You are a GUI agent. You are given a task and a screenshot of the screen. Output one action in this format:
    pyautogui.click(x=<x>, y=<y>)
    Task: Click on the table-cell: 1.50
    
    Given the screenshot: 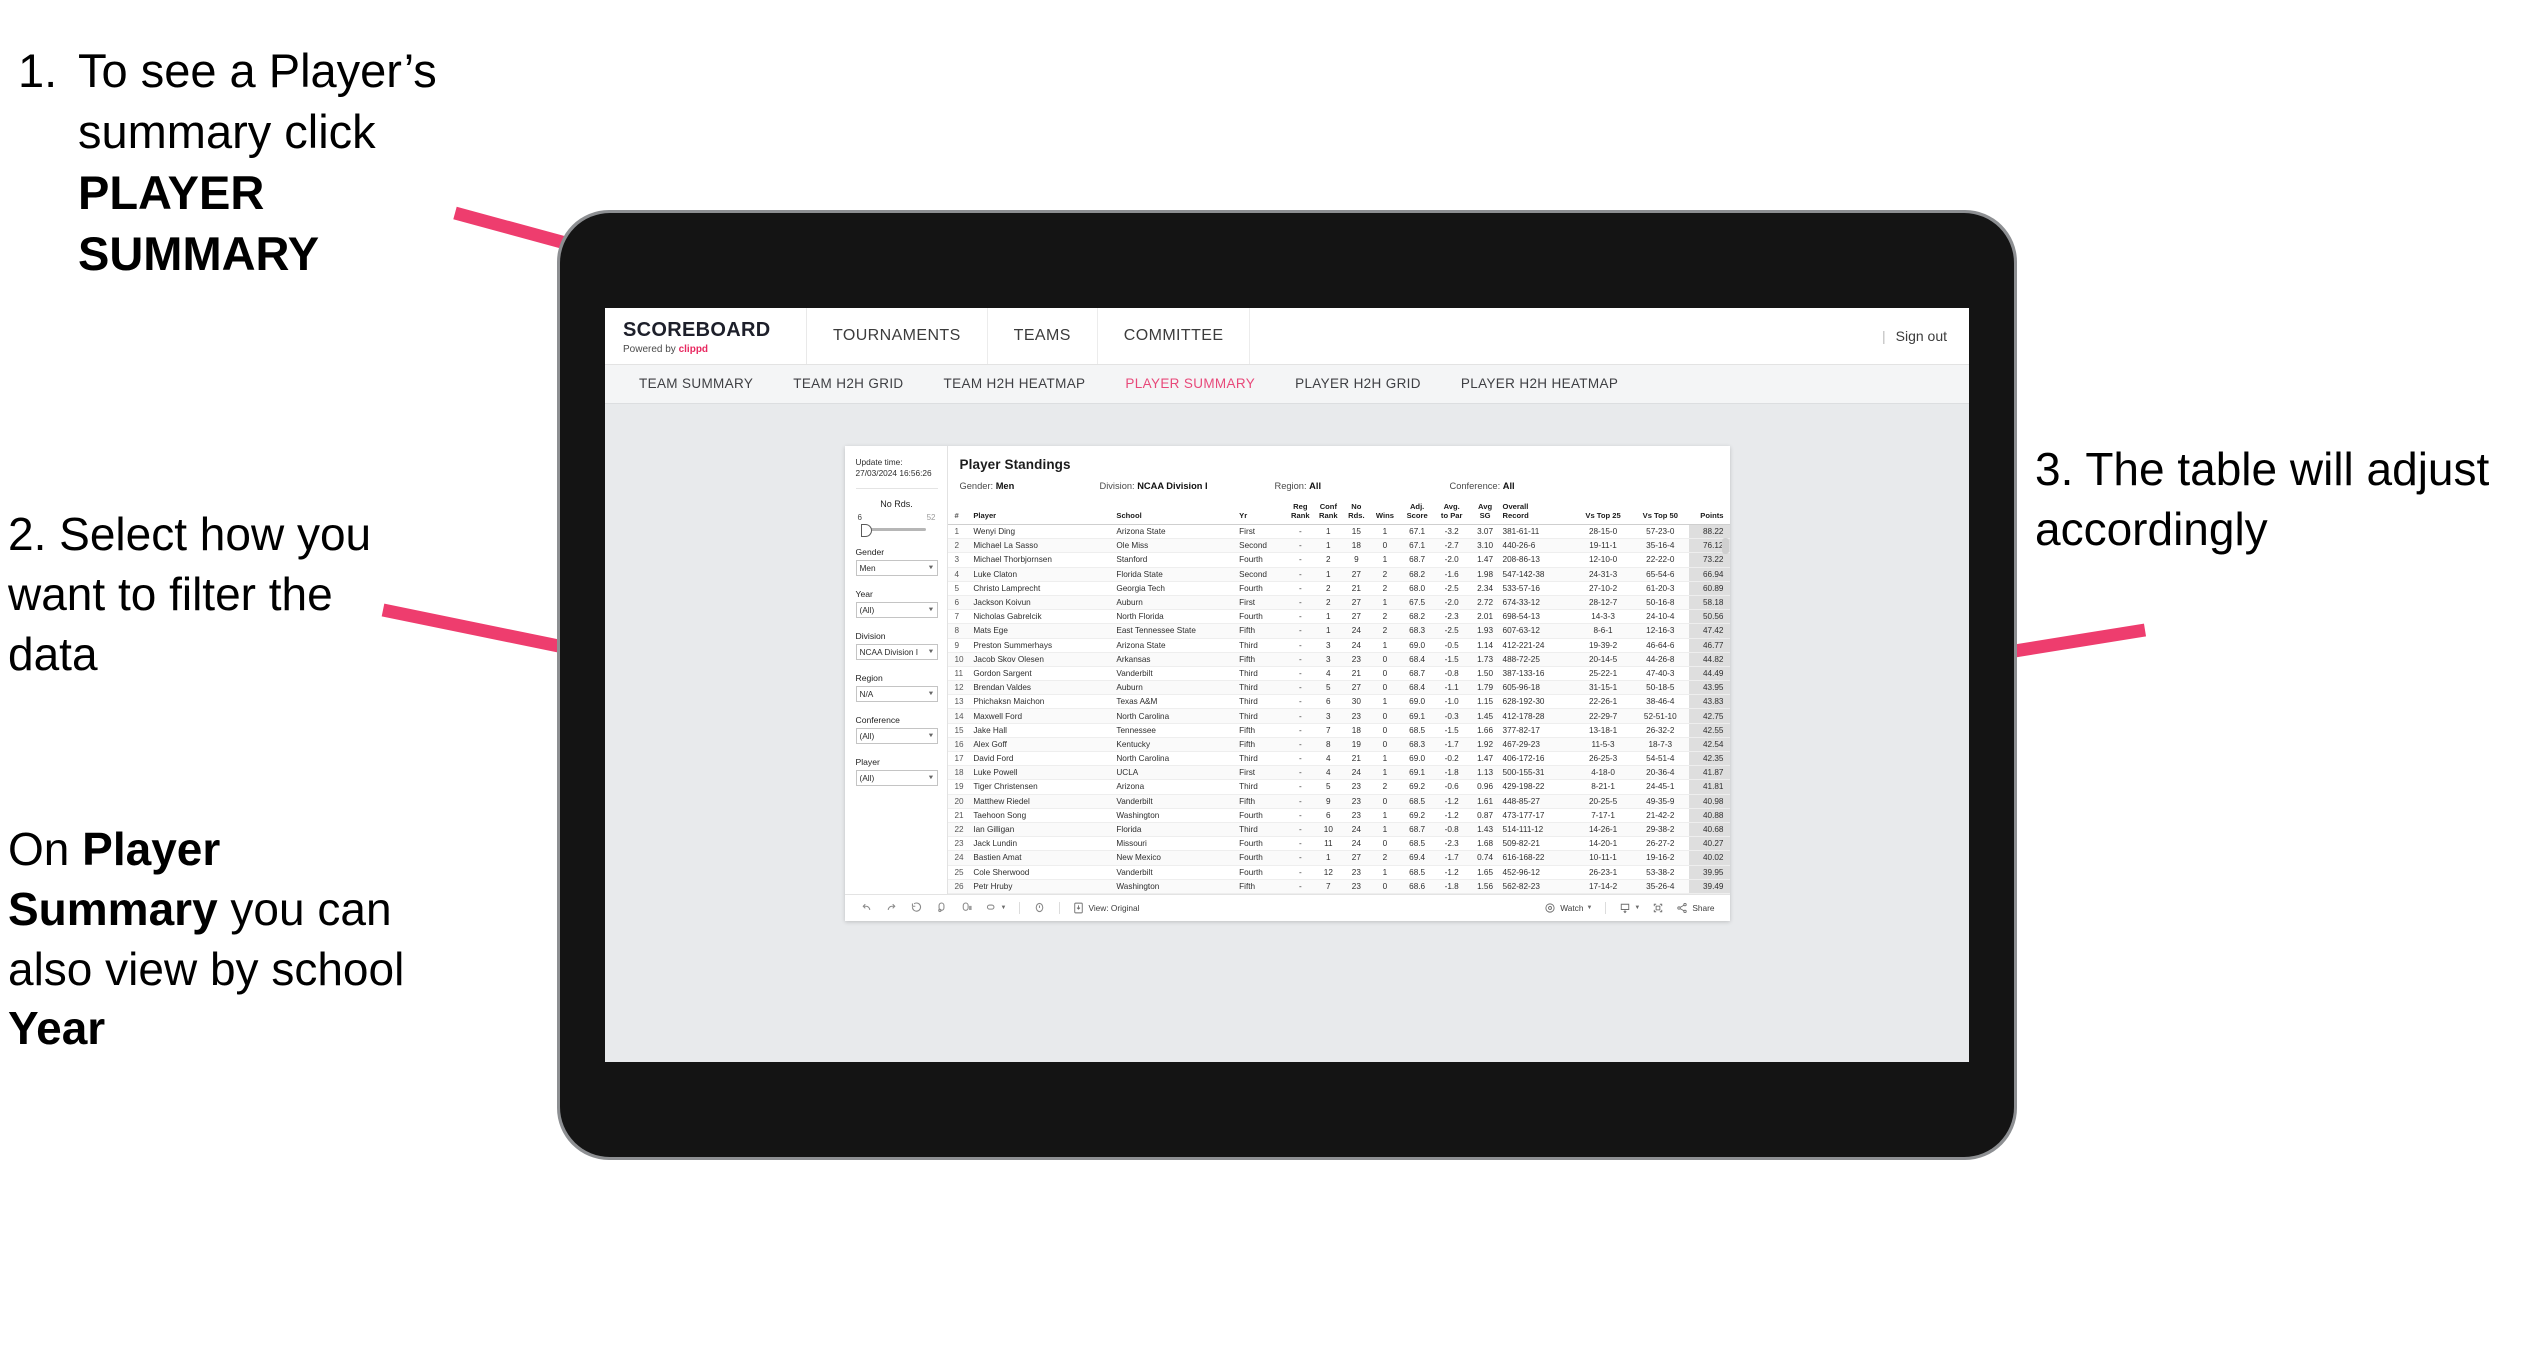 What is the action you would take?
    pyautogui.click(x=1485, y=674)
    